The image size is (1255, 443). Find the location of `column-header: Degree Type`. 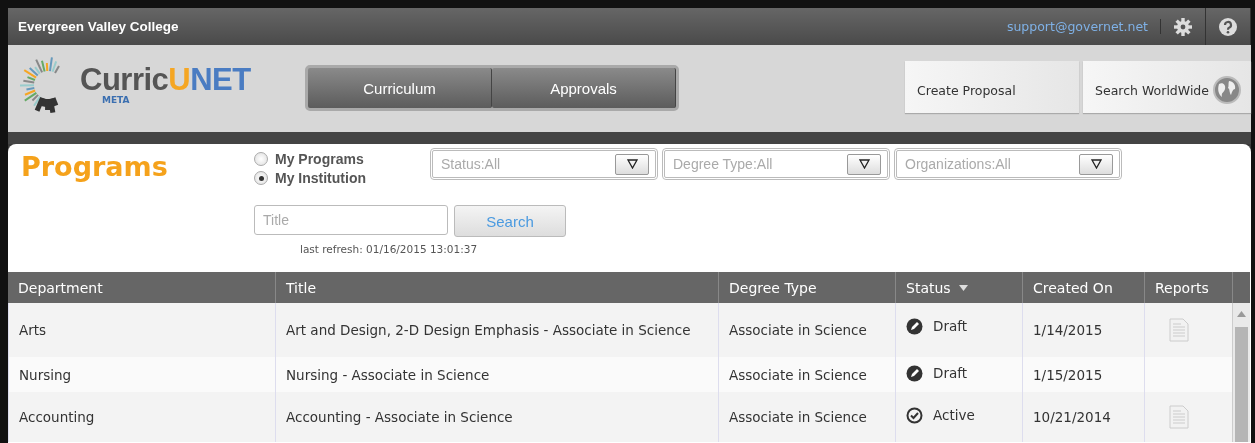

column-header: Degree Type is located at coordinates (806, 287).